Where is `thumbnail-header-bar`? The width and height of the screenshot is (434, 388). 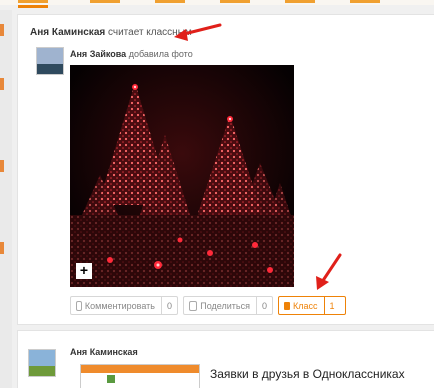
thumbnail-header-bar is located at coordinates (140, 369).